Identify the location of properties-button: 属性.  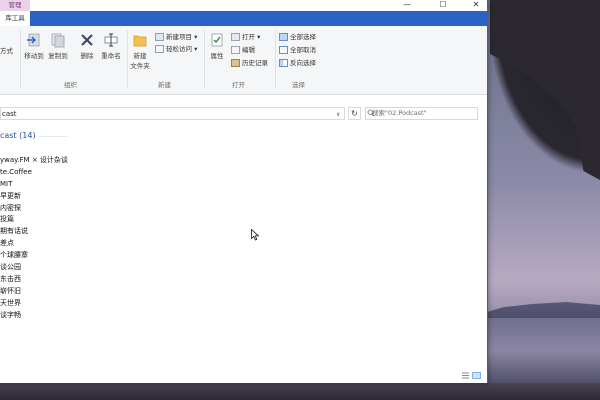
(217, 46).